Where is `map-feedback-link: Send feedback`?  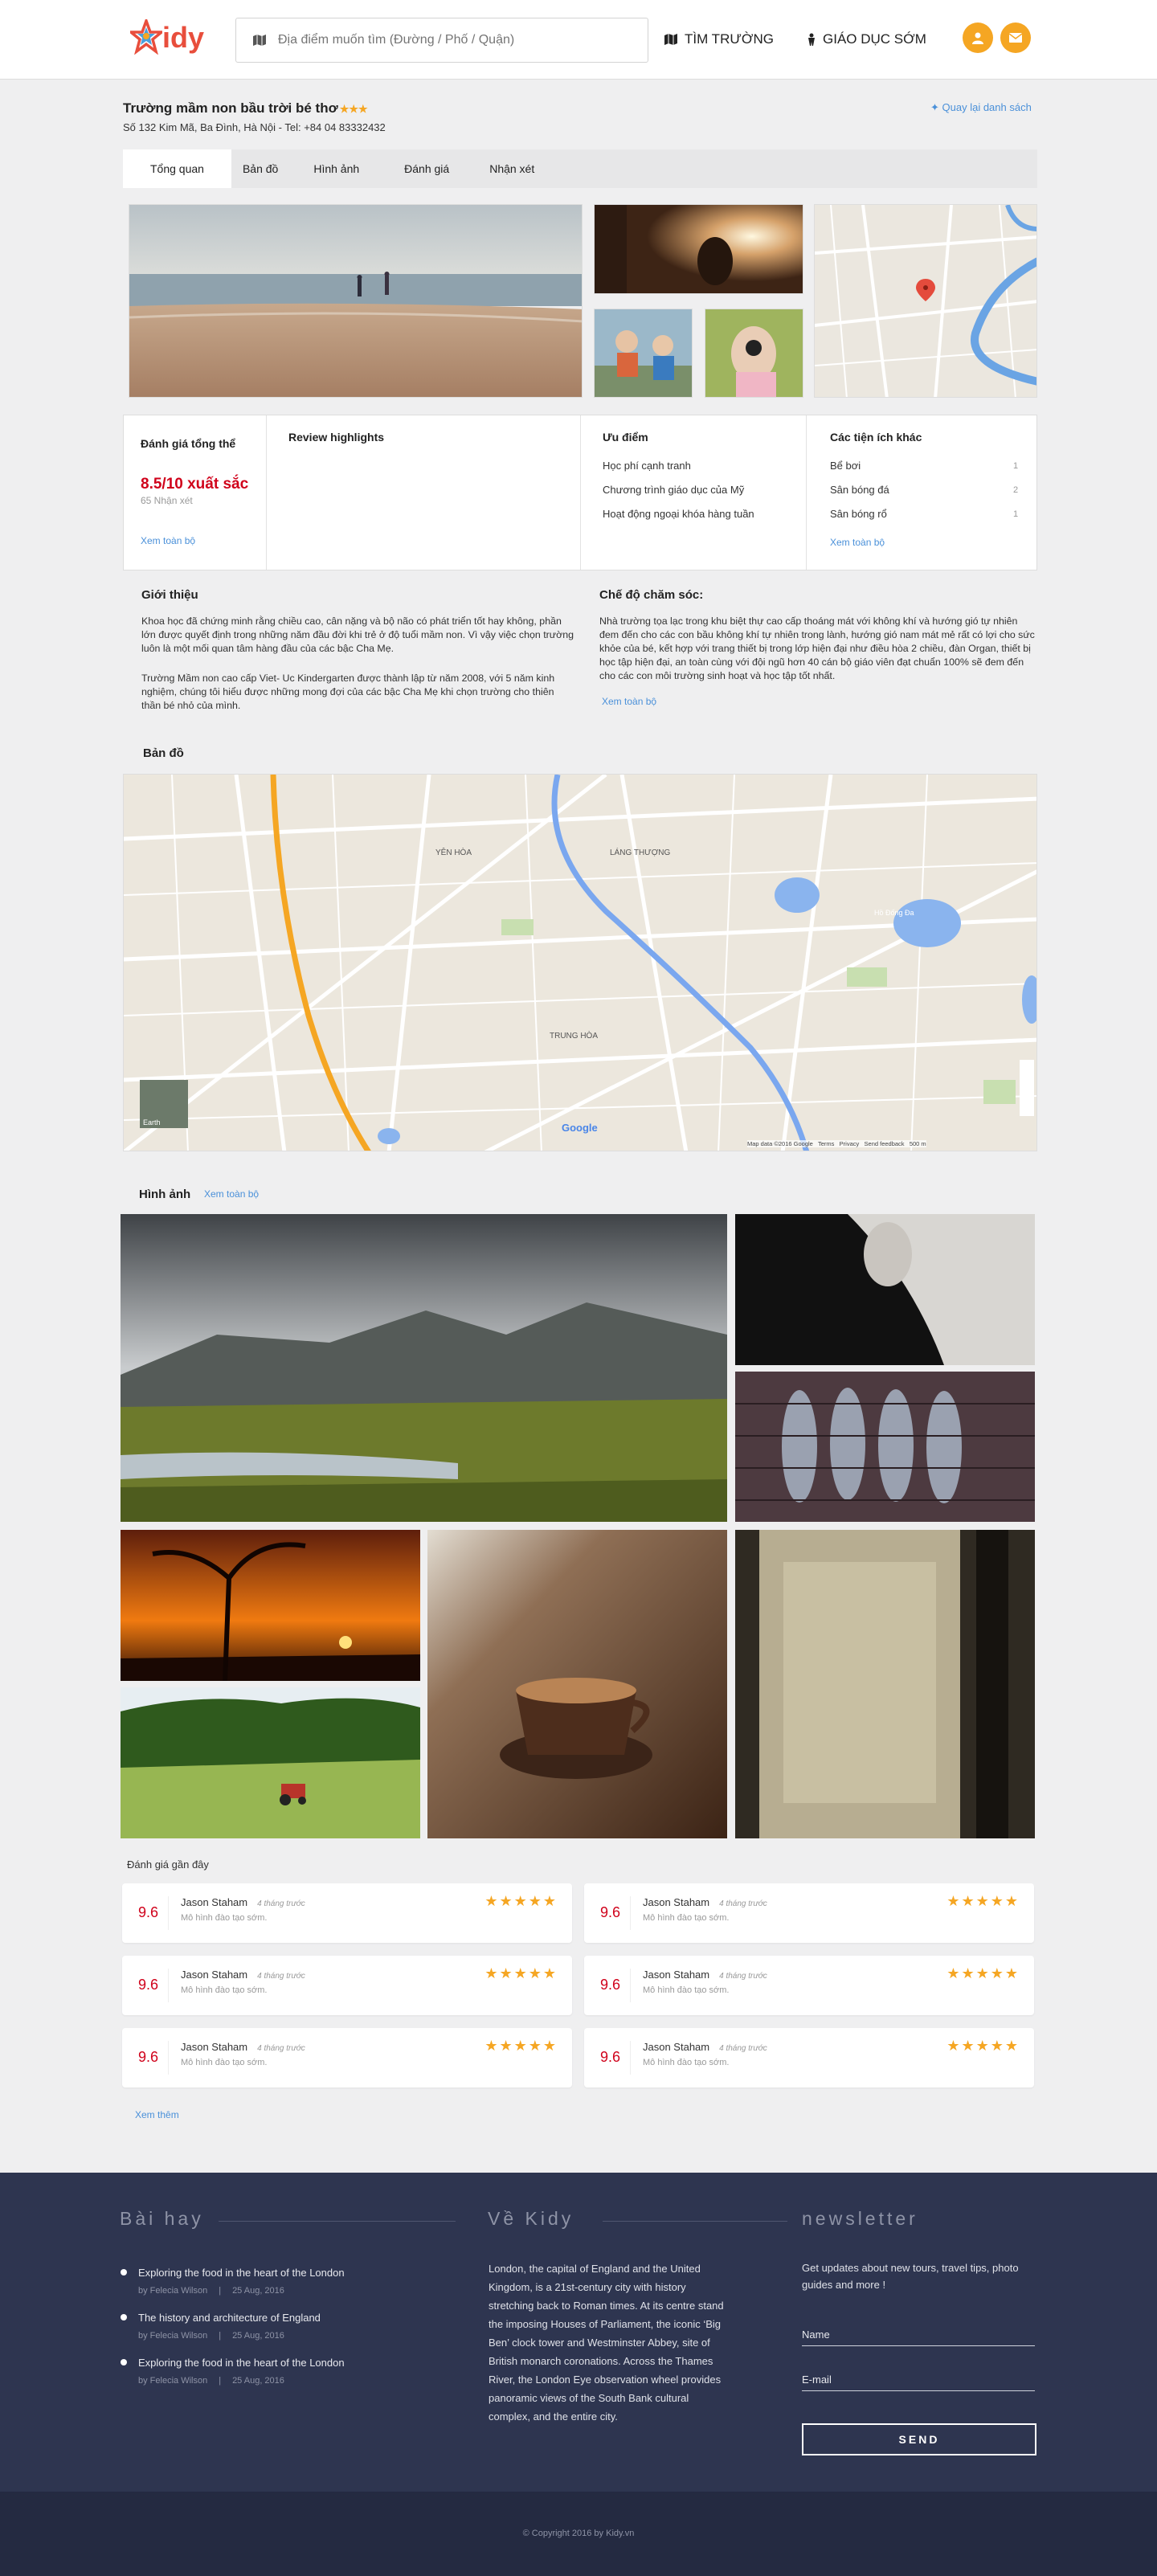 map-feedback-link: Send feedback is located at coordinates (885, 1144).